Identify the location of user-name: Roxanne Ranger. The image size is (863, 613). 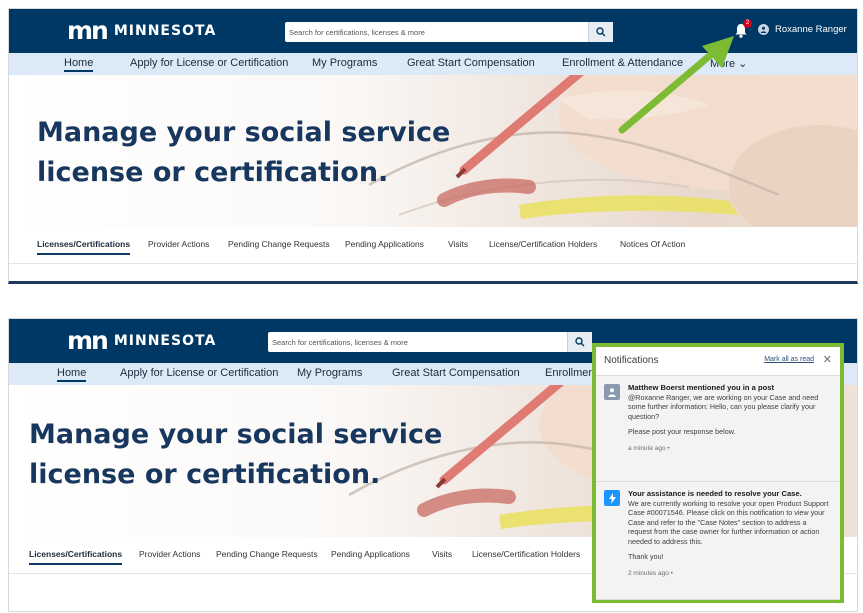
(811, 29).